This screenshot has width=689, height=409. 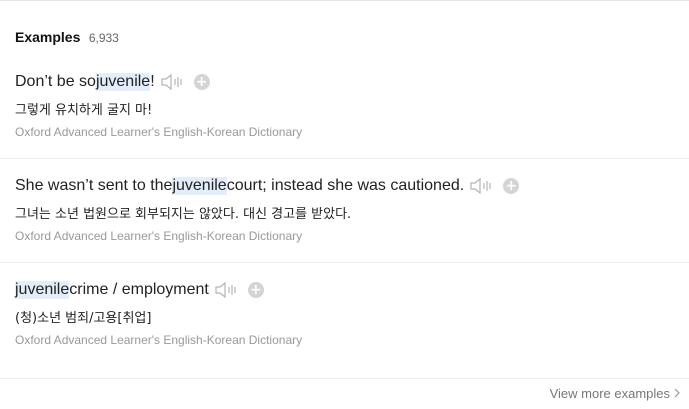 What do you see at coordinates (183, 214) in the screenshot?
I see `example-translation: 그녀는 소년 법원으로 회부되지는 않았다. 대신 경고를 받았다.` at bounding box center [183, 214].